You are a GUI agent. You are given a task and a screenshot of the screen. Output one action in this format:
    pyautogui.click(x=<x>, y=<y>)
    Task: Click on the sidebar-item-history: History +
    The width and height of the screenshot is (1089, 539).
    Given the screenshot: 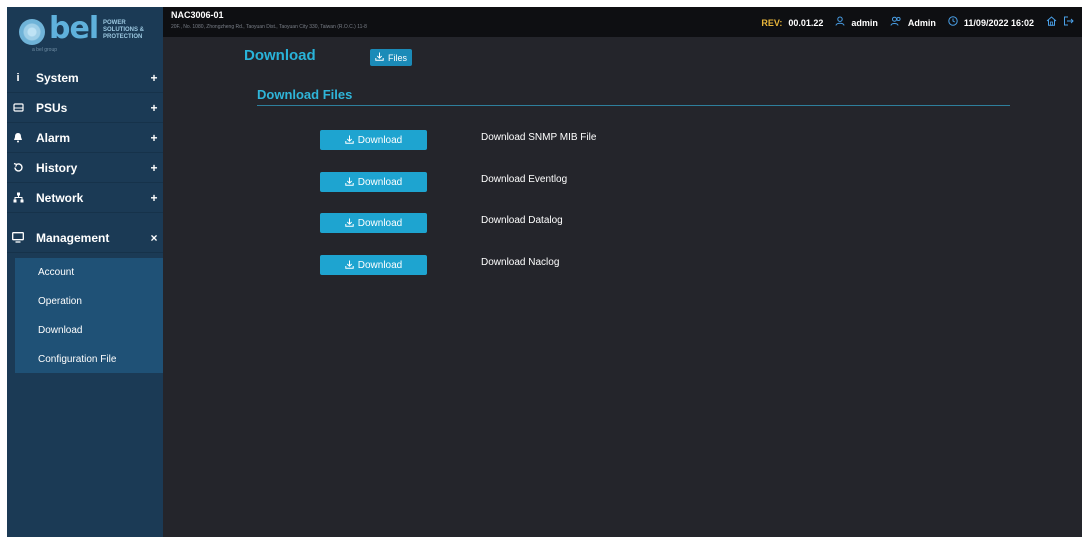 What is the action you would take?
    pyautogui.click(x=85, y=168)
    